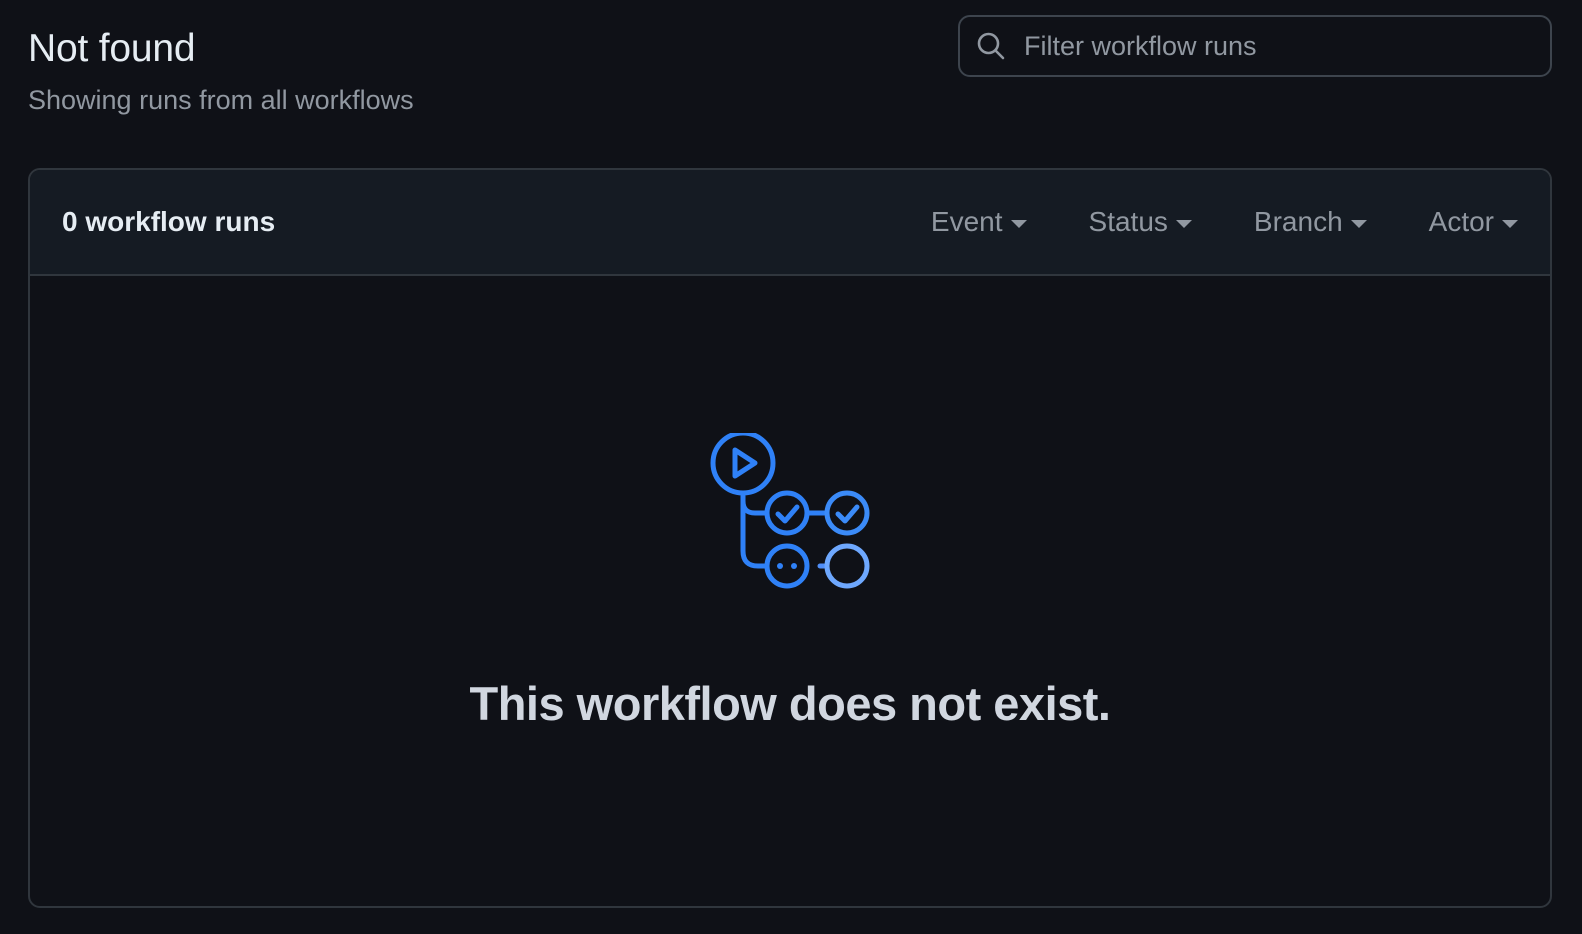 Image resolution: width=1582 pixels, height=934 pixels. What do you see at coordinates (1298, 221) in the screenshot?
I see `branch-filter-label: Branch` at bounding box center [1298, 221].